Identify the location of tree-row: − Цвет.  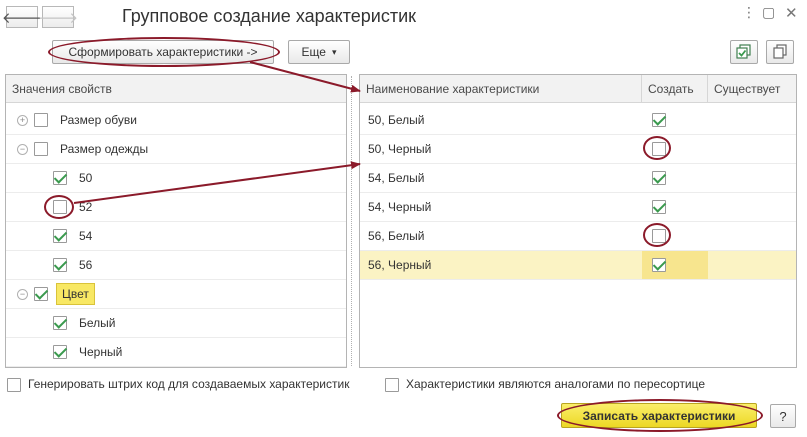
(176, 294).